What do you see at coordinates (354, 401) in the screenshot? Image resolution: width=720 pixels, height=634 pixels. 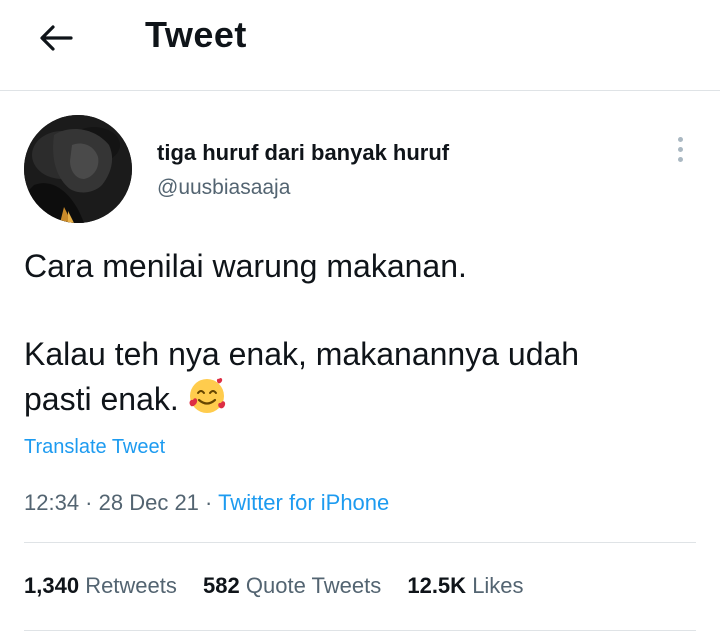 I see `tweet-paragraph-2-line-2: pasti enak.` at bounding box center [354, 401].